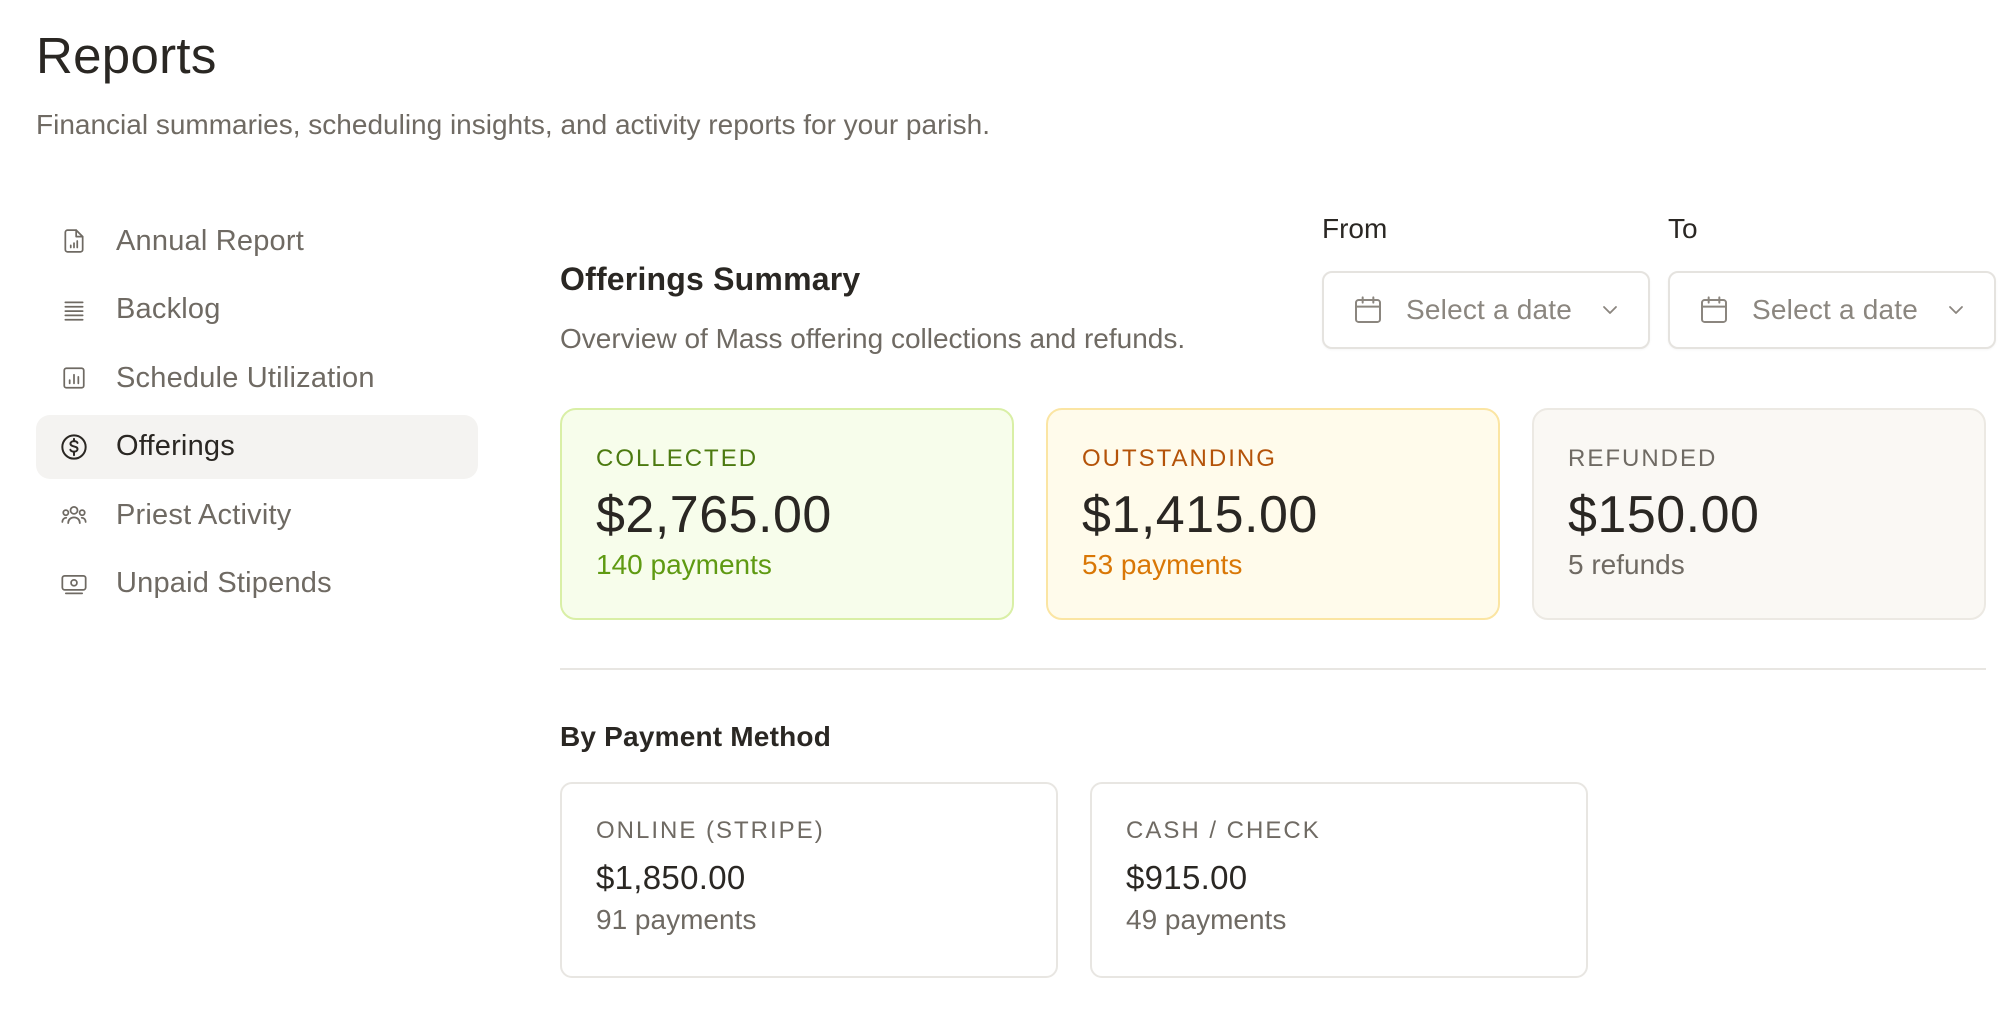  I want to click on sidebar-item-annual-report: Annual Report, so click(257, 241).